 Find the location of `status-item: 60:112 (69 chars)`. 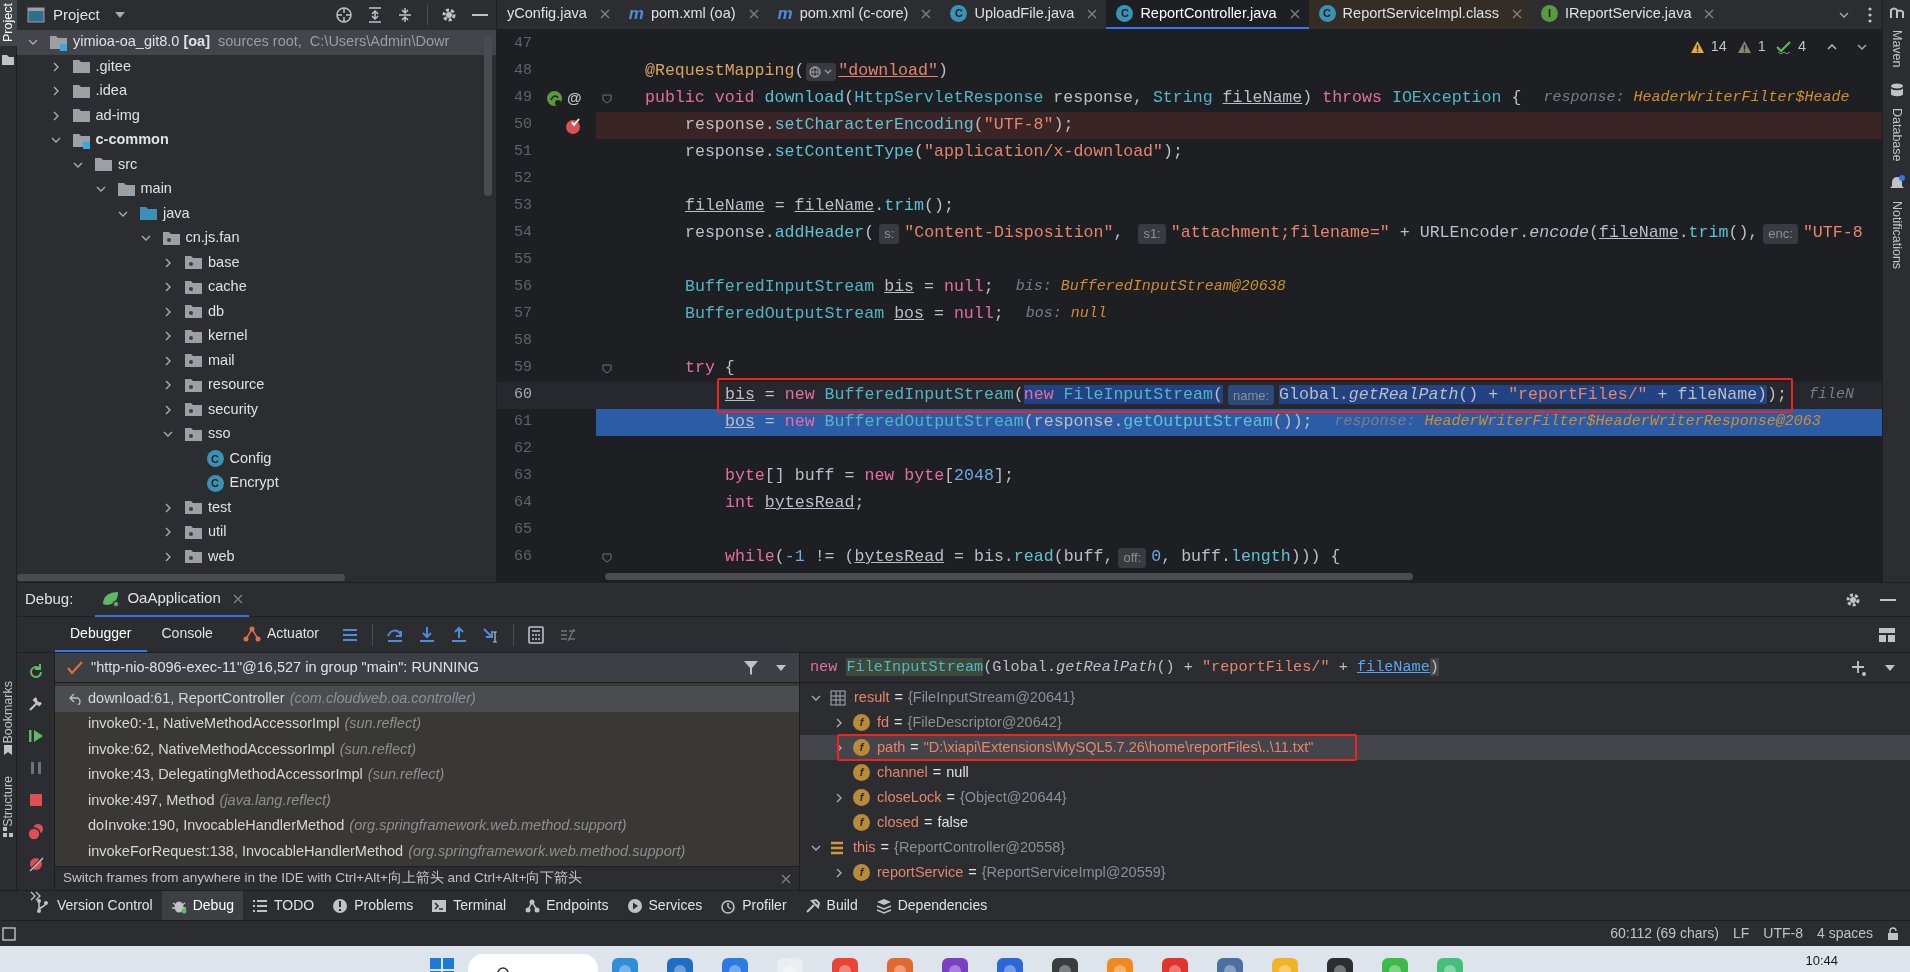

status-item: 60:112 (69 chars) is located at coordinates (1664, 933).